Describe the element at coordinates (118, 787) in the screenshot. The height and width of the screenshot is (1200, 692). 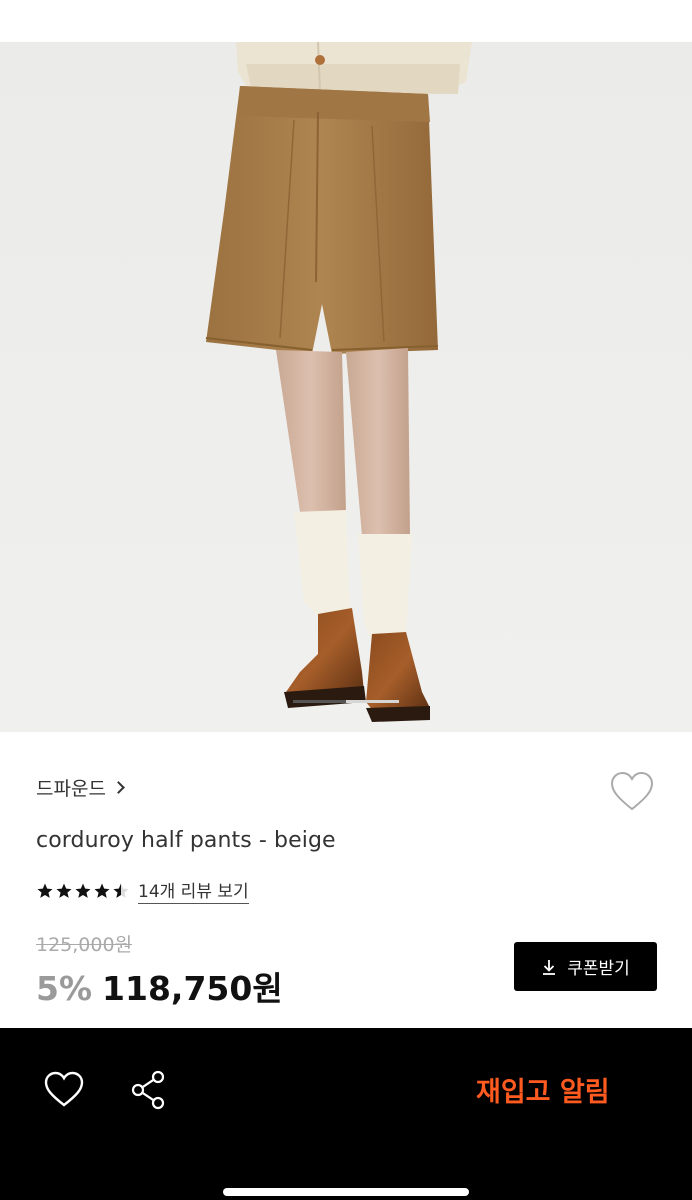
I see `chevron-right-icon` at that location.